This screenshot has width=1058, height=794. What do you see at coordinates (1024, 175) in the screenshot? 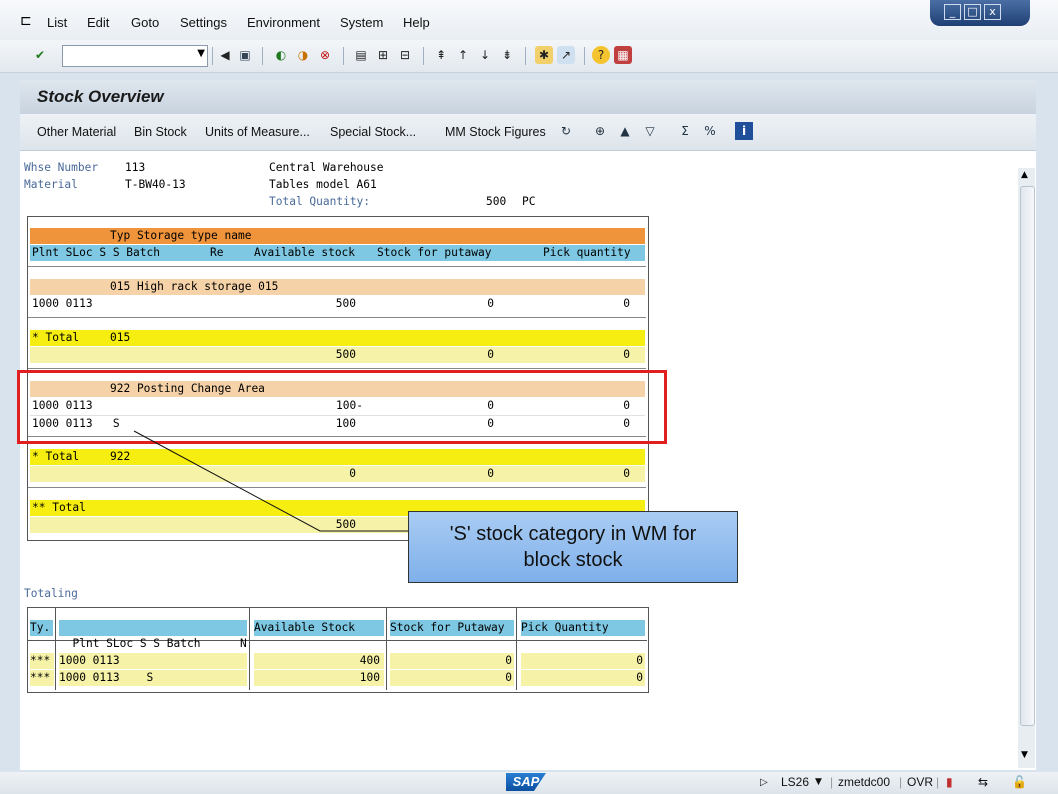
I see `scroll-up-icon: ▲` at bounding box center [1024, 175].